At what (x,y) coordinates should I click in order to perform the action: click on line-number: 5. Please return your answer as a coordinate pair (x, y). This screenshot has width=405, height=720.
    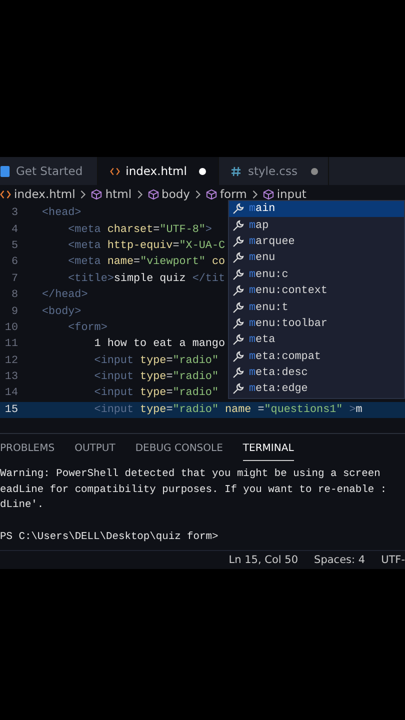
    Looking at the image, I should click on (14, 246).